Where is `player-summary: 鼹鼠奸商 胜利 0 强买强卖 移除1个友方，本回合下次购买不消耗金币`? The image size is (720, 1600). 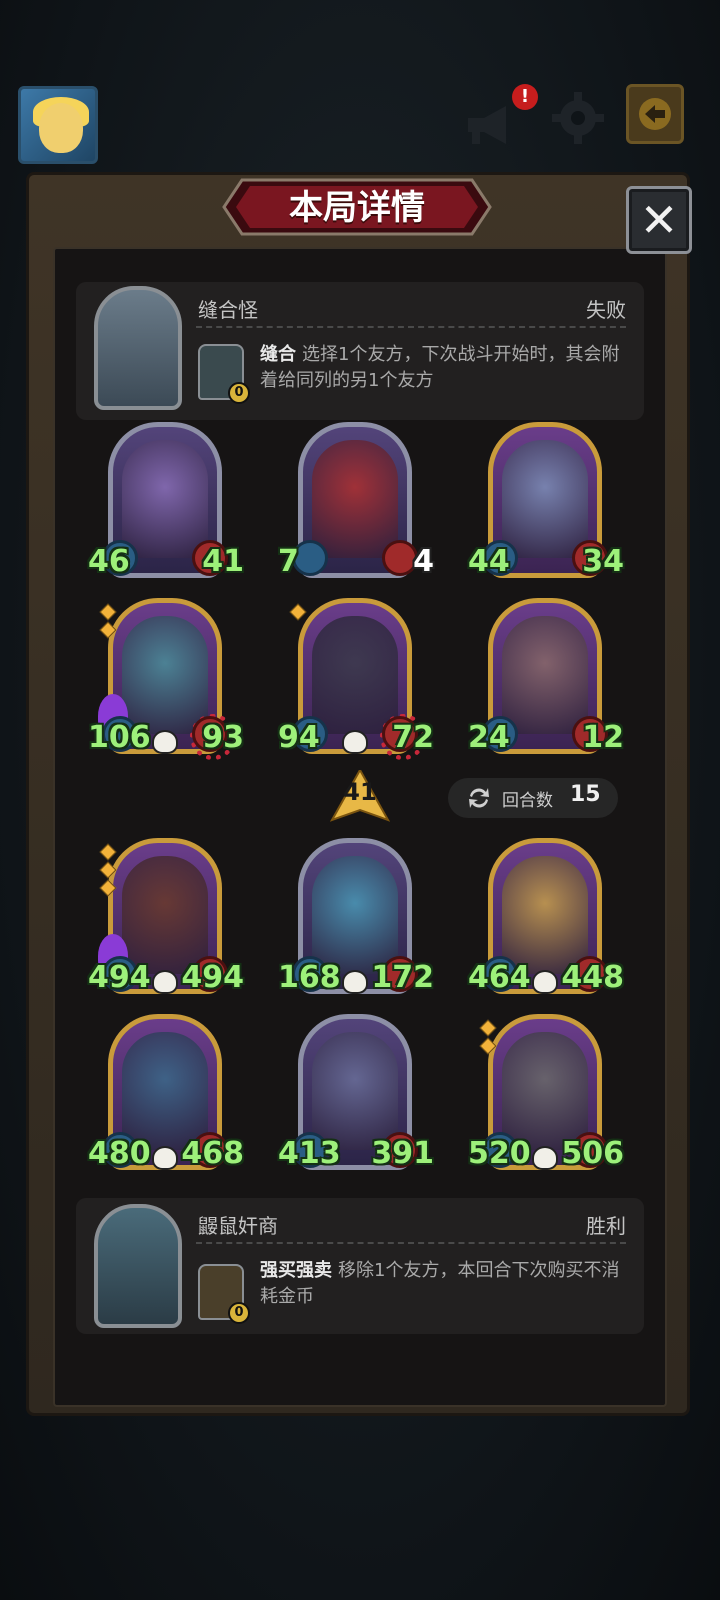
player-summary: 鼹鼠奸商 胜利 0 强买强卖 移除1个友方，本回合下次购买不消耗金币 is located at coordinates (360, 1266).